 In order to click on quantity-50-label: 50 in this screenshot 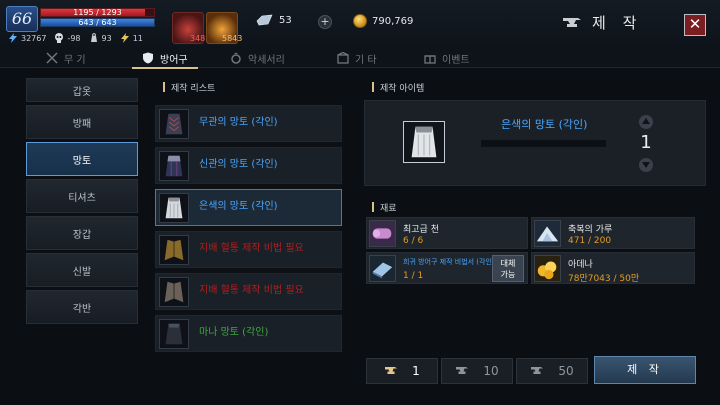, I will do `click(566, 371)`.